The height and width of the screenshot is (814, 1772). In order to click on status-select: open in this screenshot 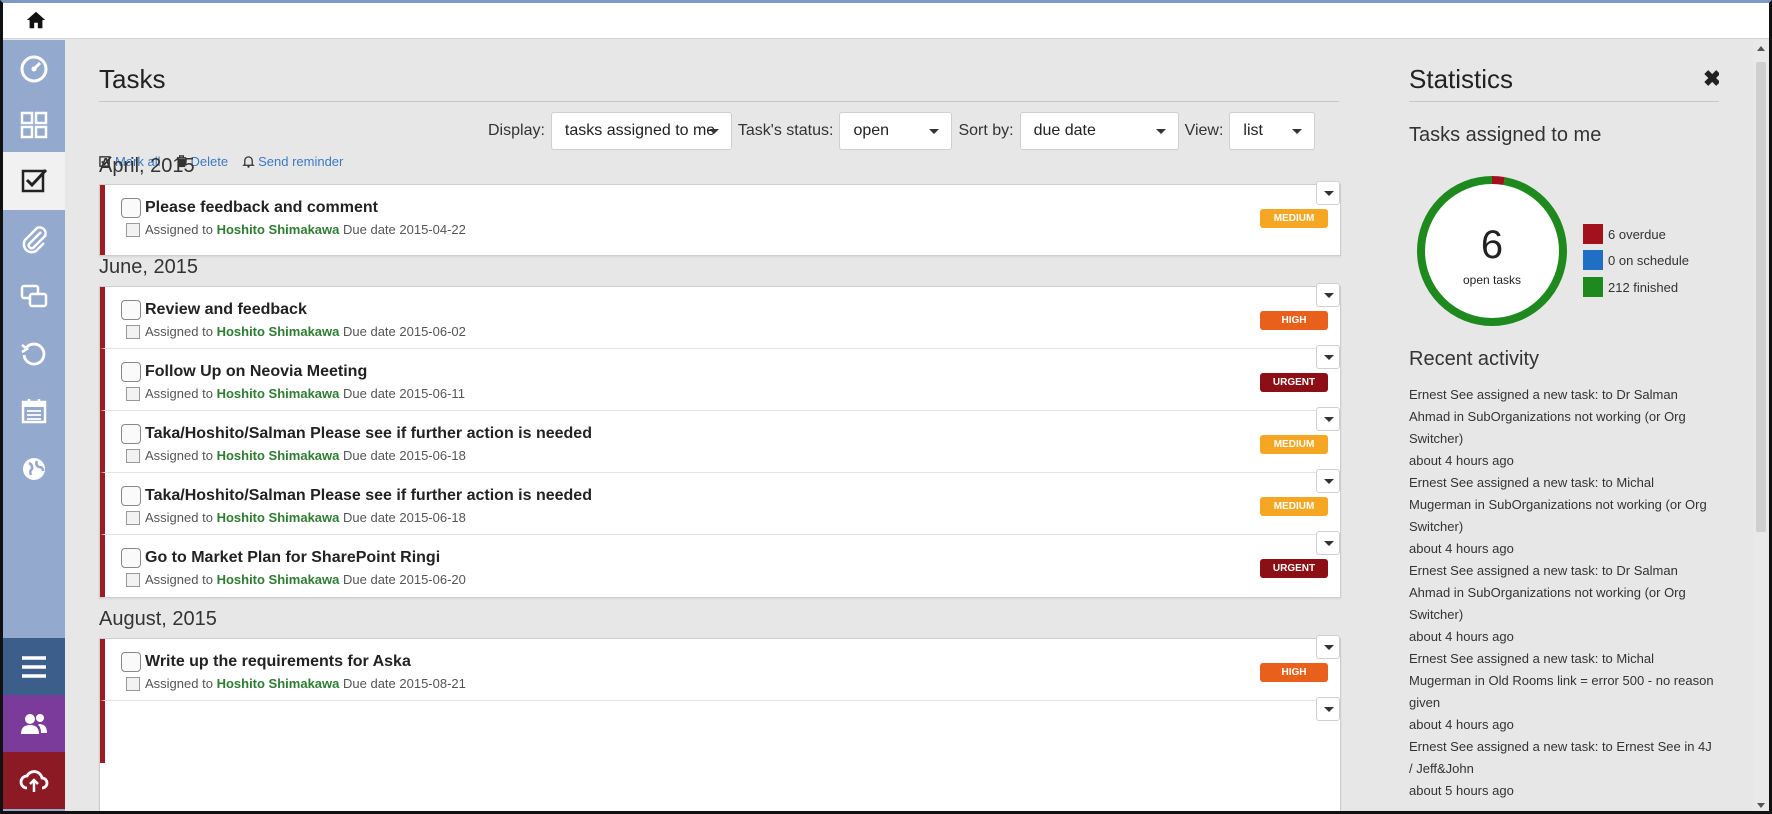, I will do `click(896, 131)`.